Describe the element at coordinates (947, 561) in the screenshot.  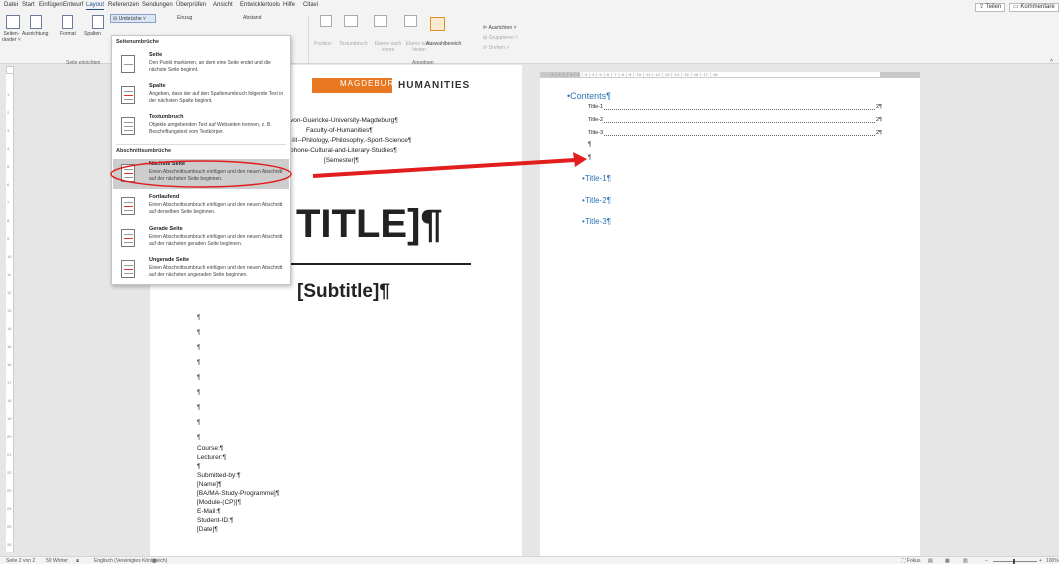
I see `print-layout-icon: ▦` at that location.